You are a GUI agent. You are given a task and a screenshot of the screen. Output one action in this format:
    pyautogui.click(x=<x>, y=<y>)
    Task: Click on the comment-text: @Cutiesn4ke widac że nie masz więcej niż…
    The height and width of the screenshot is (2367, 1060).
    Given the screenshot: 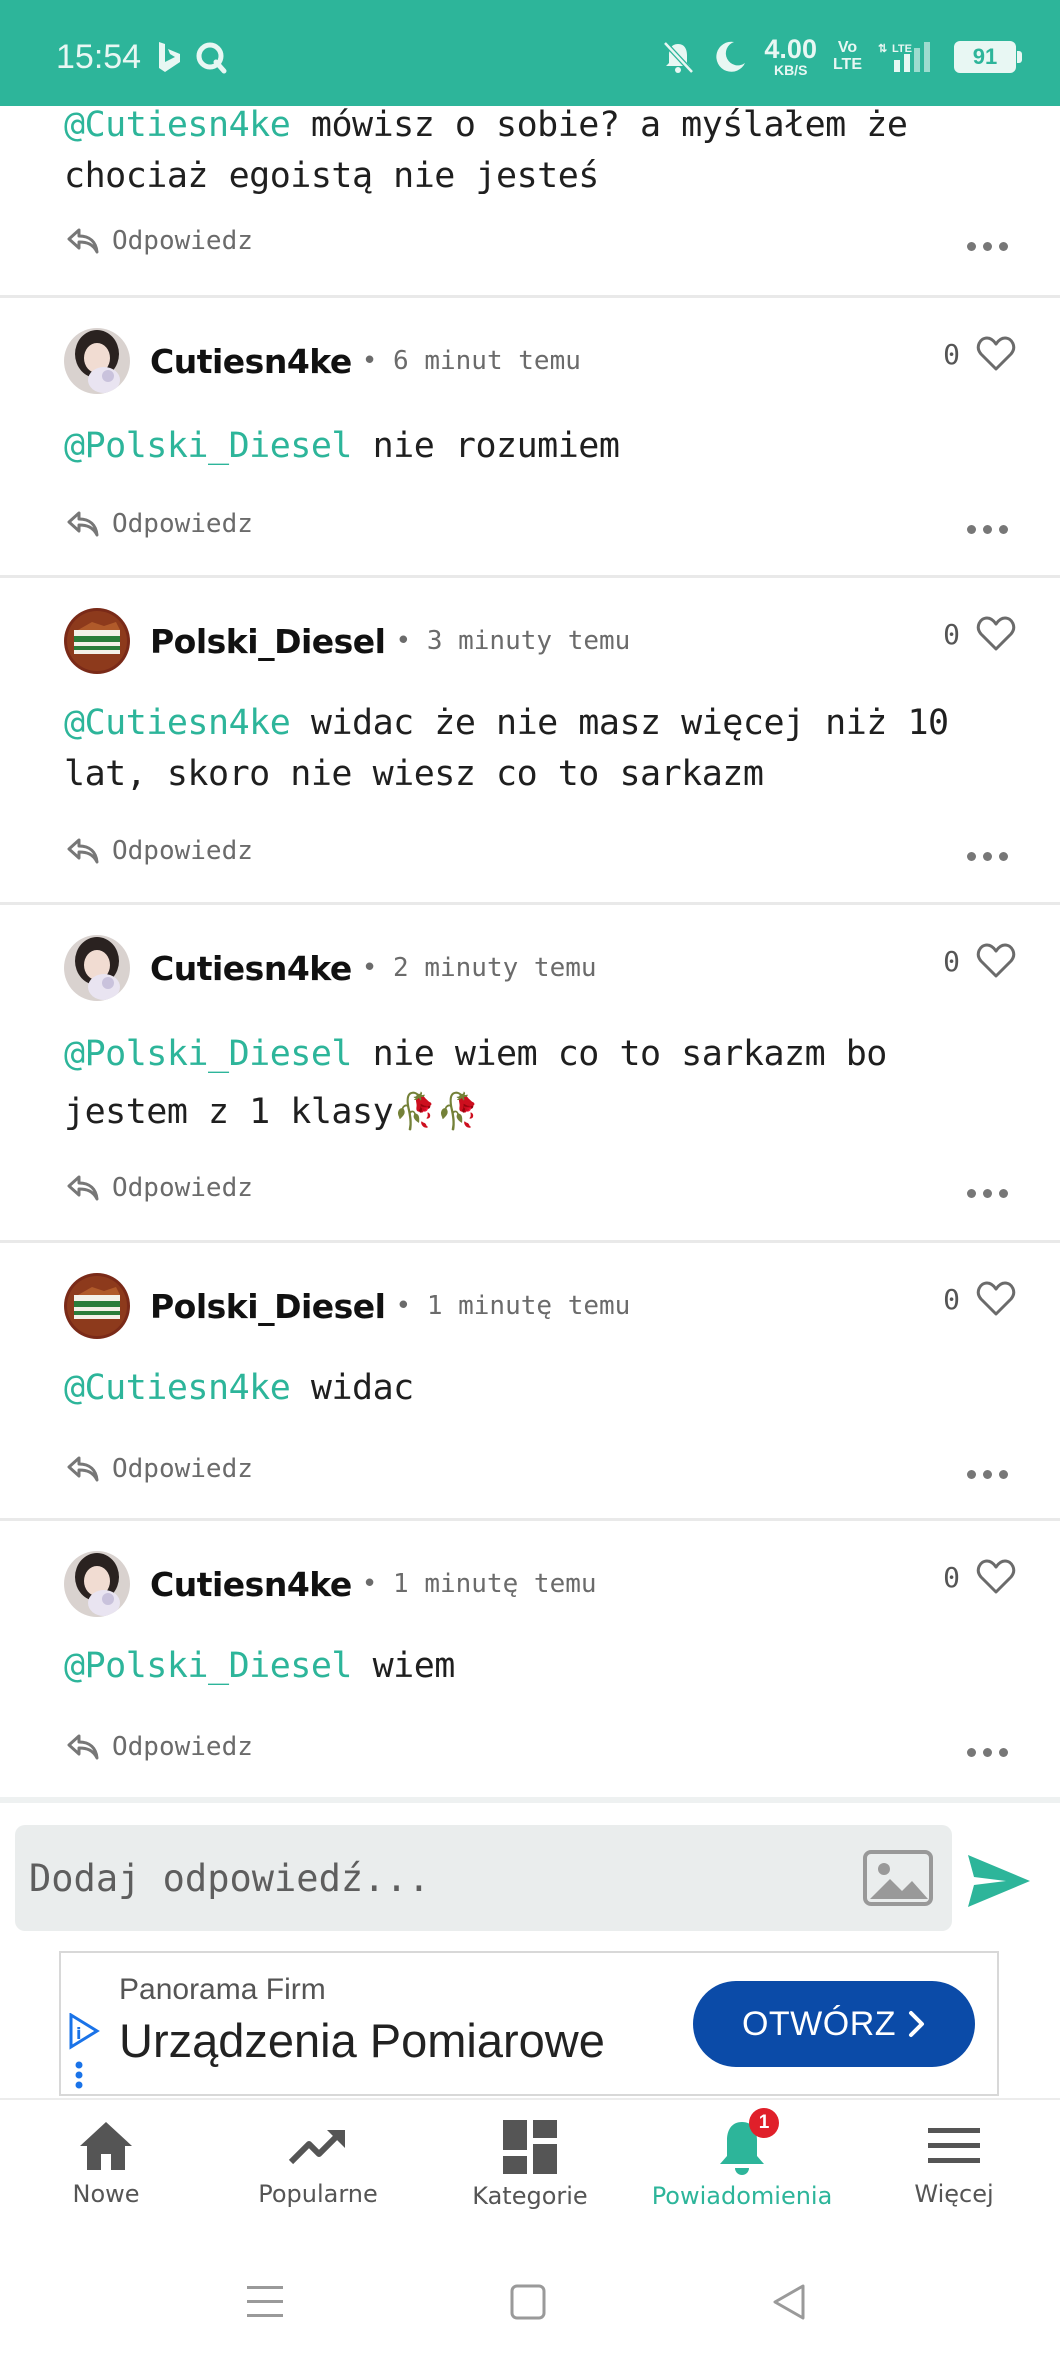 What is the action you would take?
    pyautogui.click(x=506, y=748)
    